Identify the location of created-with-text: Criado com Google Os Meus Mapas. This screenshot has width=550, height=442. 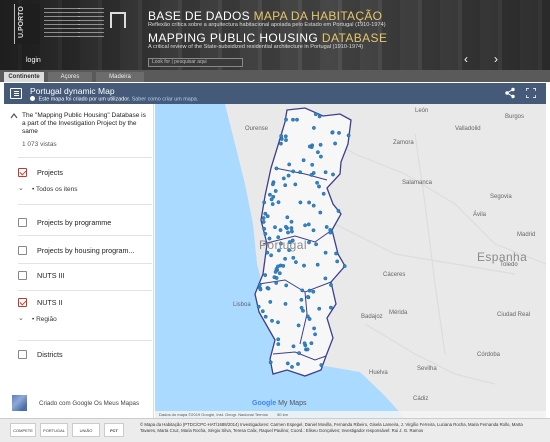
(89, 403).